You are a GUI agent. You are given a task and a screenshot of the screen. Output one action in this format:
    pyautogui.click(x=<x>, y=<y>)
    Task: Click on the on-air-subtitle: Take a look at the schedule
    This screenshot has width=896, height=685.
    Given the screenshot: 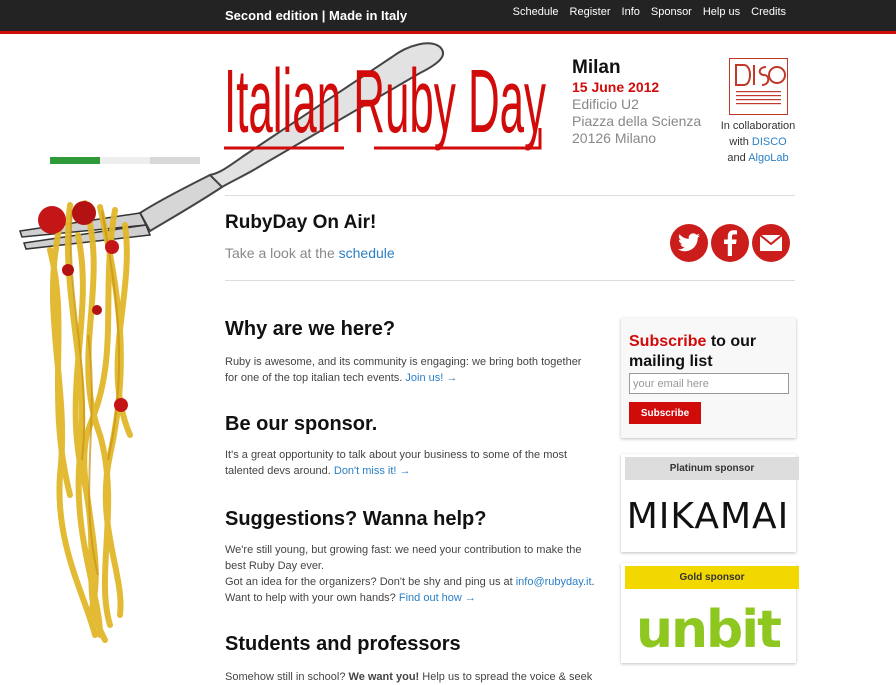 What is the action you would take?
    pyautogui.click(x=310, y=253)
    